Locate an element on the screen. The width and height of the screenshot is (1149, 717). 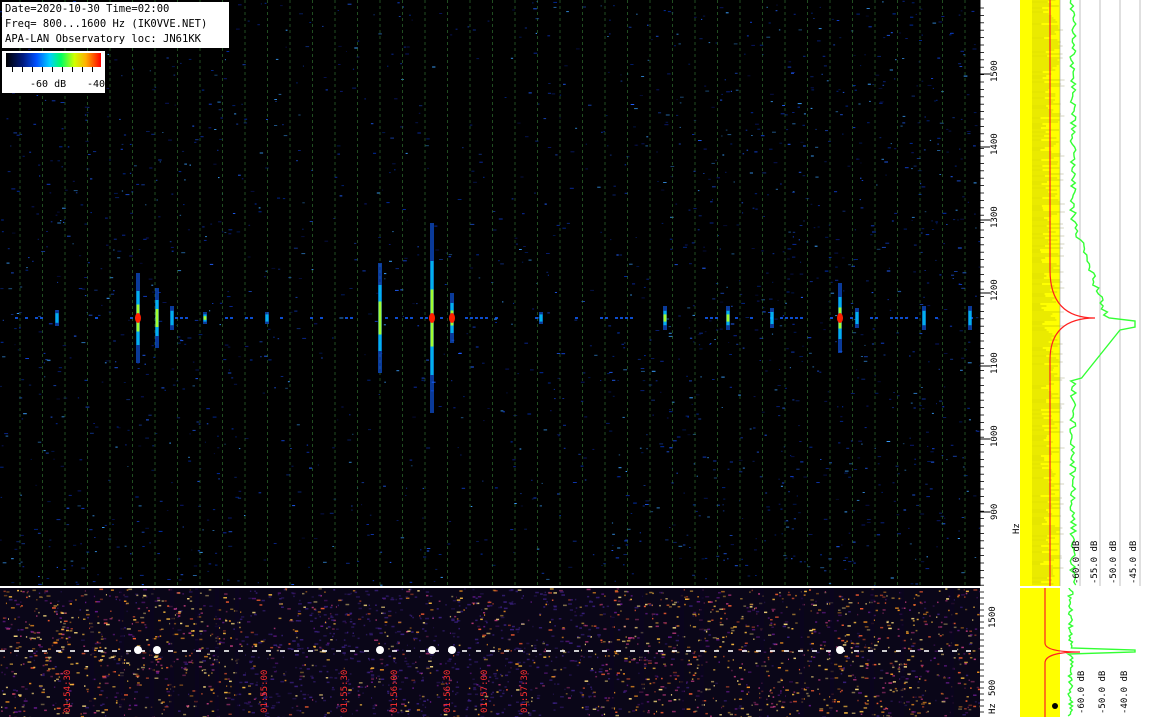
time-label: 01:56:30 is located at coordinates (448, 691).